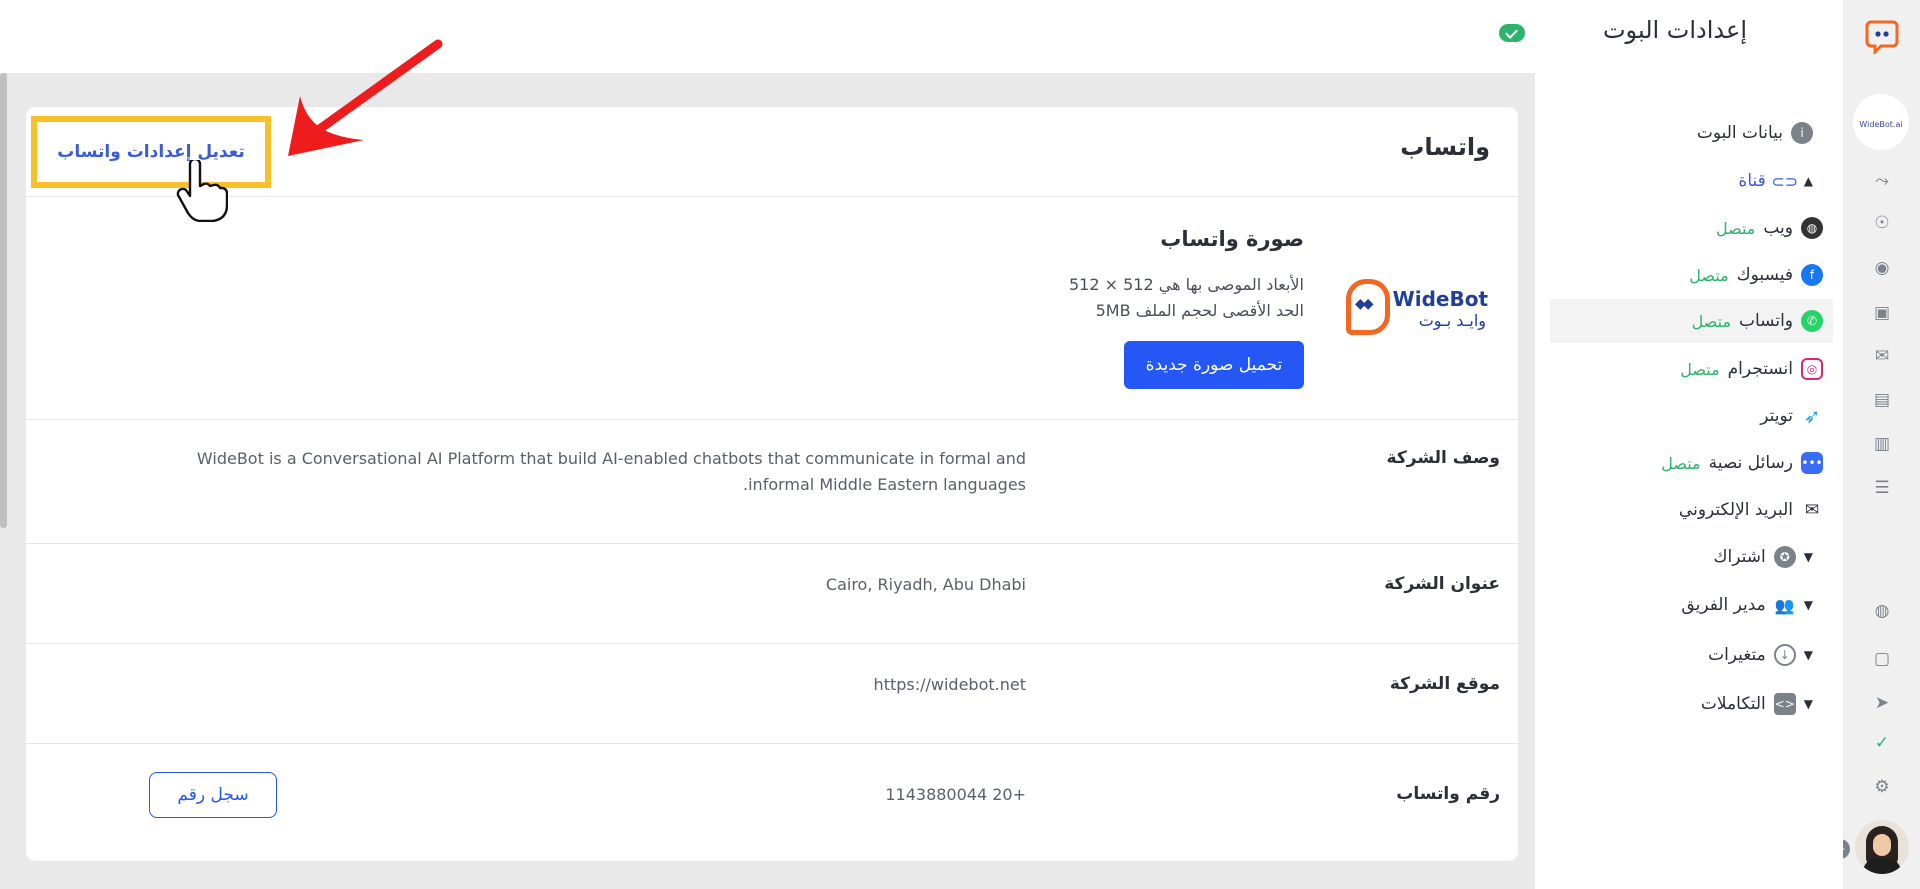 The width and height of the screenshot is (1920, 889). I want to click on sidebar-item-label: بيانات البوت, so click(1739, 133).